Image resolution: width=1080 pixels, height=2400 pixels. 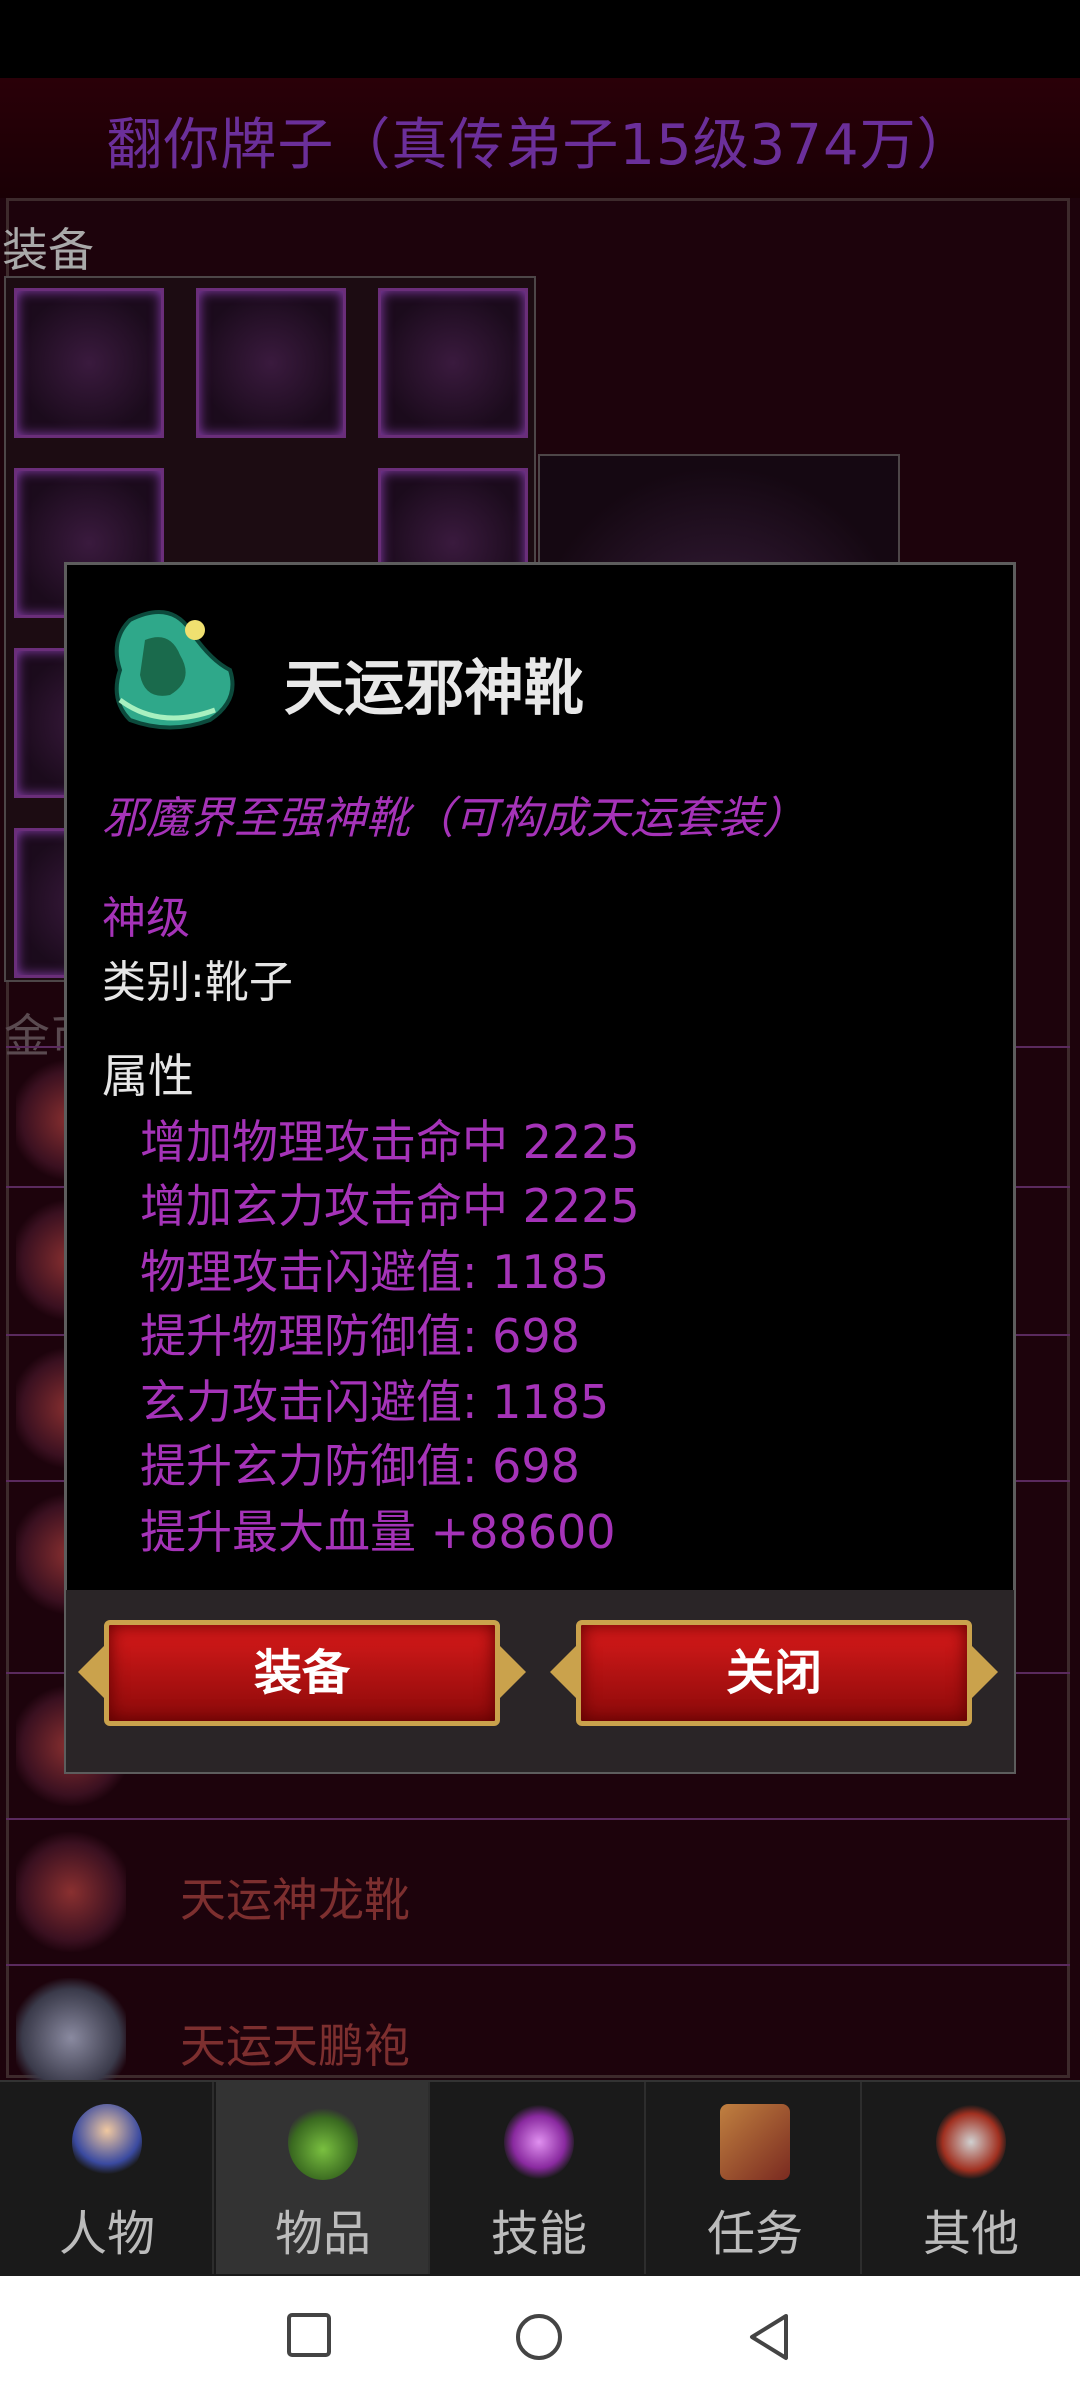 I want to click on potion-bag-icon, so click(x=323, y=2142).